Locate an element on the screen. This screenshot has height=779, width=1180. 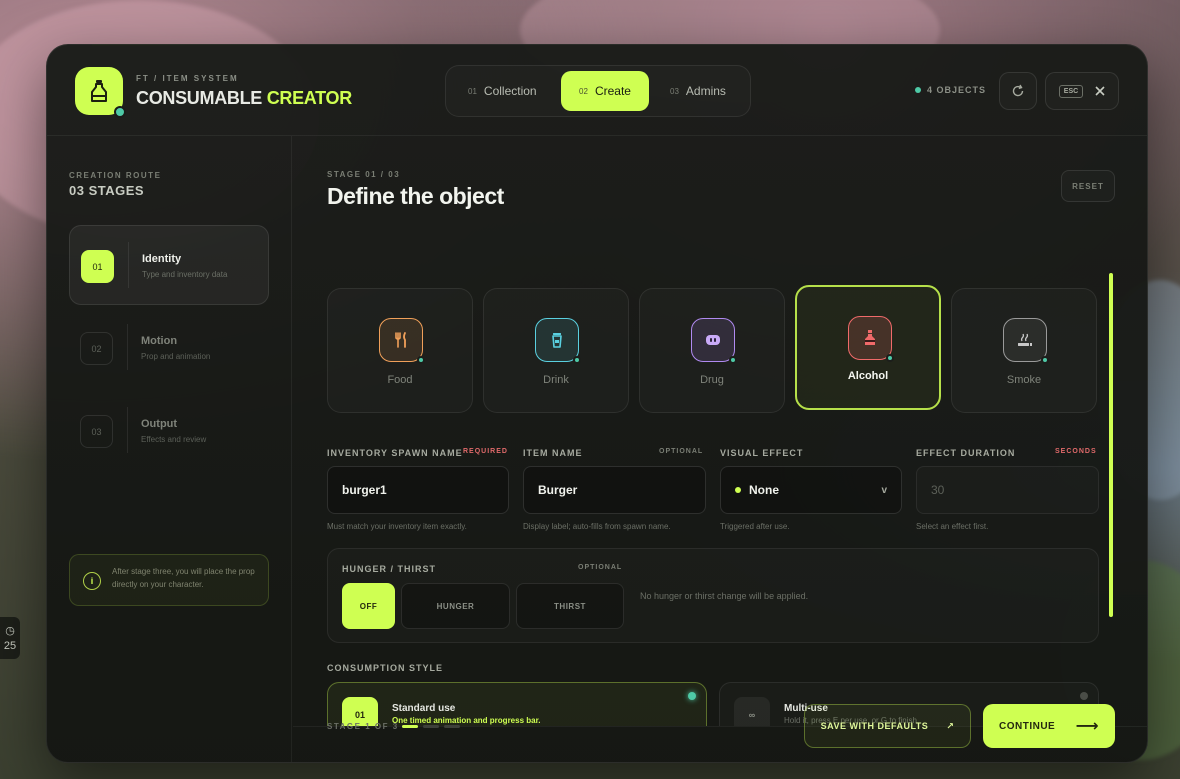
tab-number: 03 is located at coordinates (674, 91).